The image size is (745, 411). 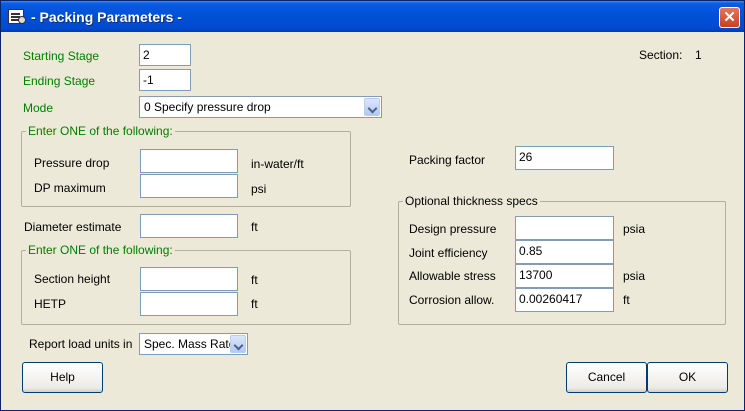 I want to click on starting-stage-label: Starting Stage, so click(x=61, y=56).